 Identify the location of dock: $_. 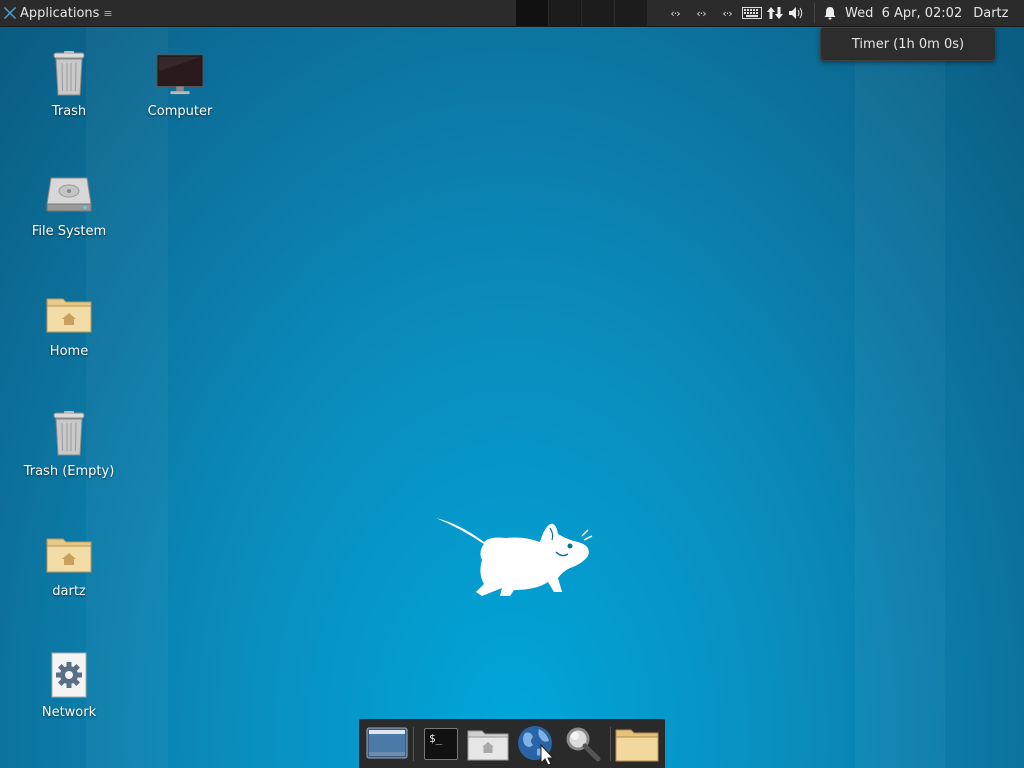
(512, 743).